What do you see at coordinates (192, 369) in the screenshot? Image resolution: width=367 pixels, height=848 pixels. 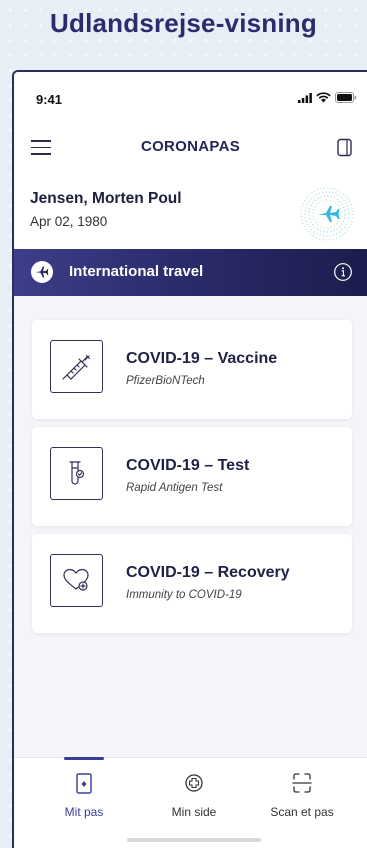 I see `certificate-card-vaccine: COVID-19 – Vaccine PfizerBioNTech` at bounding box center [192, 369].